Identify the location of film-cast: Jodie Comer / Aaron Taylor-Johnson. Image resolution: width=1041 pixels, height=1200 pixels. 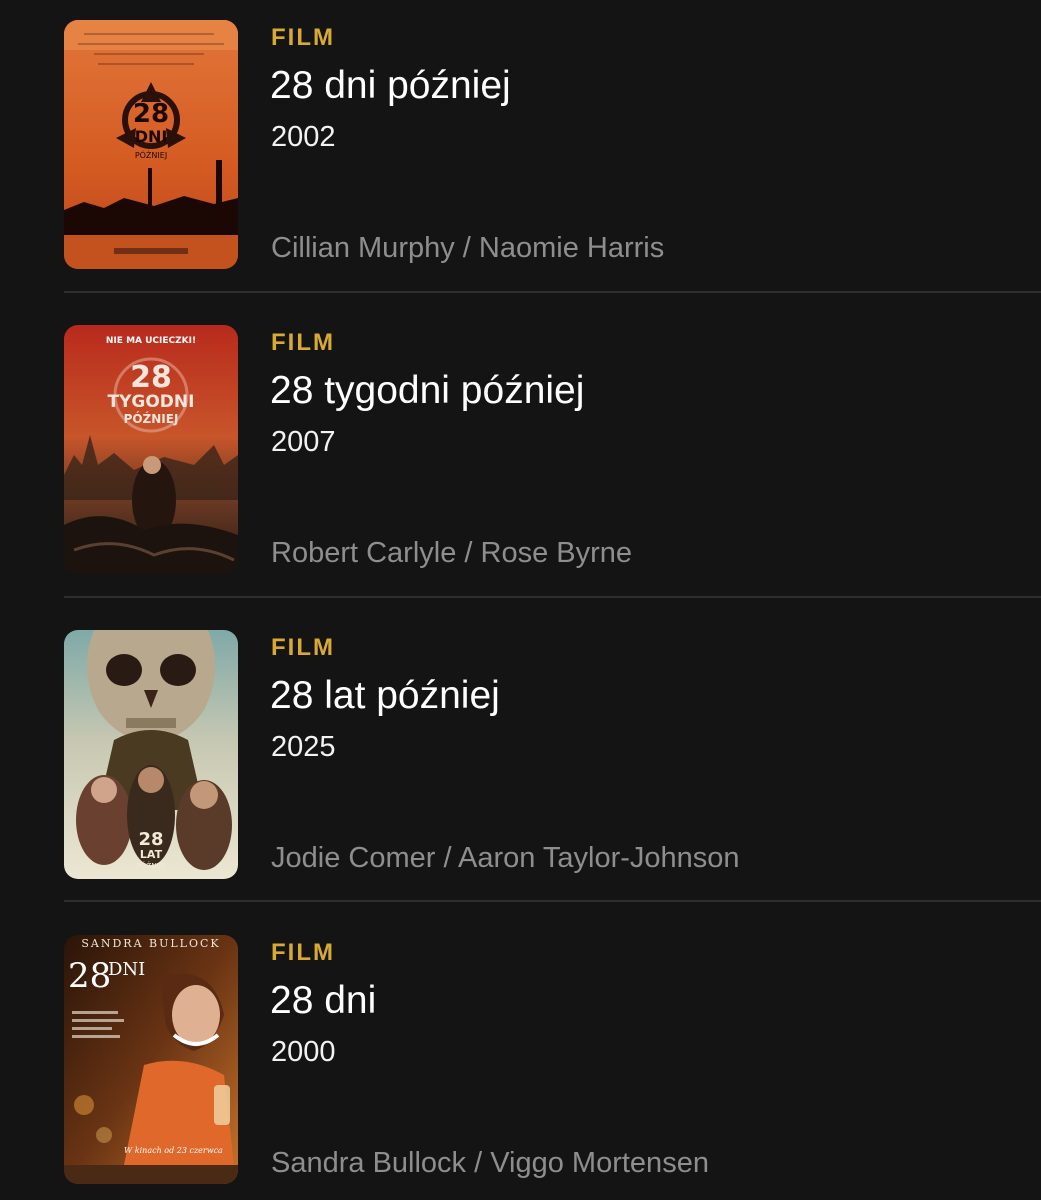
(505, 858).